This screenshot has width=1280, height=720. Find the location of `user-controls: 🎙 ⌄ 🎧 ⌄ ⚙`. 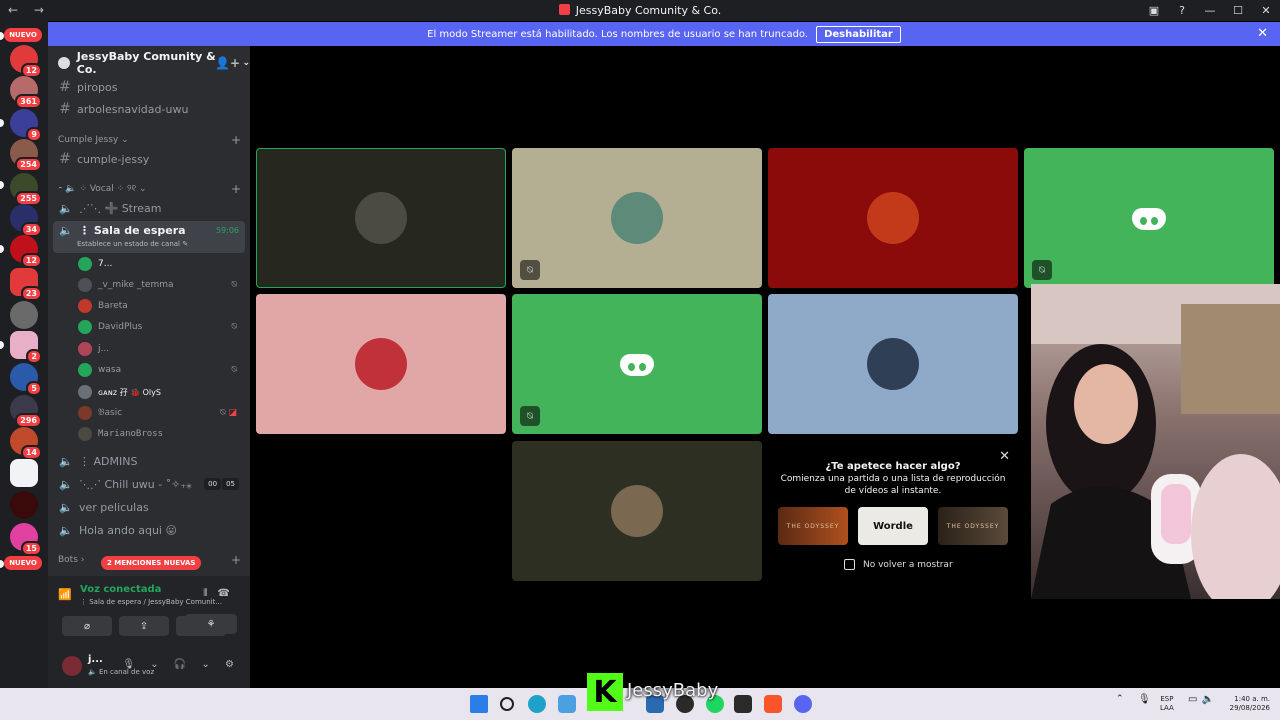

user-controls: 🎙 ⌄ 🎧 ⌄ ⚙ is located at coordinates (181, 664).